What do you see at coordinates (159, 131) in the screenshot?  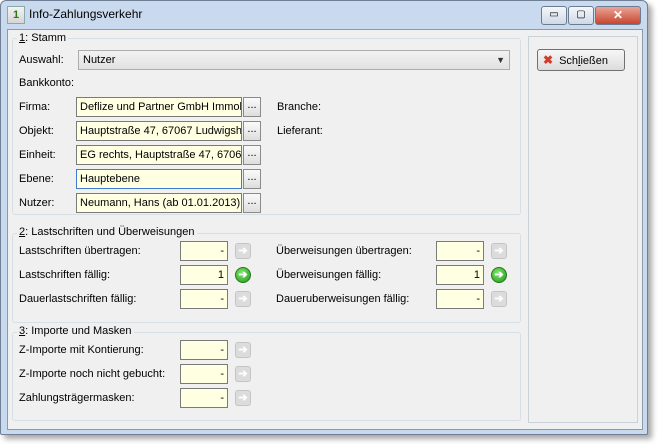 I see `objekt-field: Hauptstraße 47, 67067 Ludwigsha` at bounding box center [159, 131].